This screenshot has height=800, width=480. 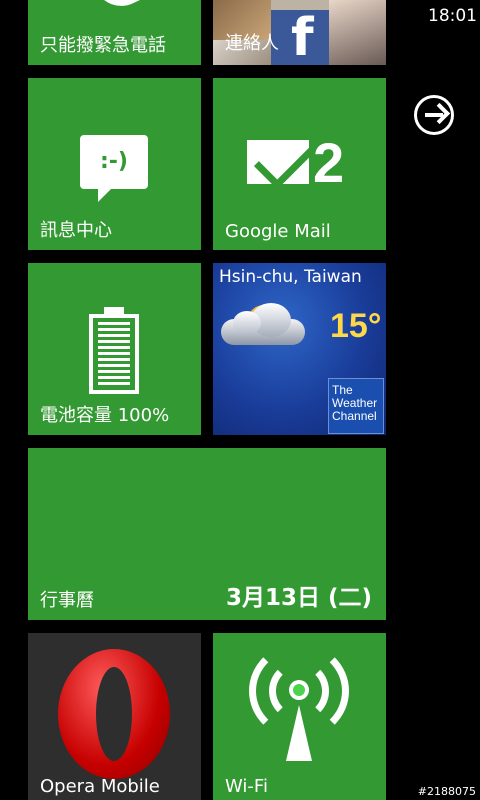 What do you see at coordinates (263, 324) in the screenshot?
I see `partly-cloudy-icon` at bounding box center [263, 324].